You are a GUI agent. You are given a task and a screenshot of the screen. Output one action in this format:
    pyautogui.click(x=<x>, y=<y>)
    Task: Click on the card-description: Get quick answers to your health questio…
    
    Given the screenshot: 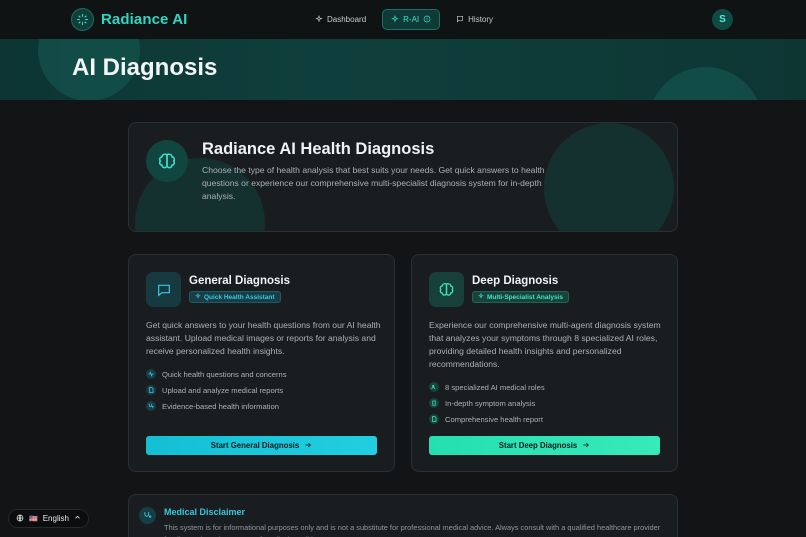 What is the action you would take?
    pyautogui.click(x=263, y=338)
    